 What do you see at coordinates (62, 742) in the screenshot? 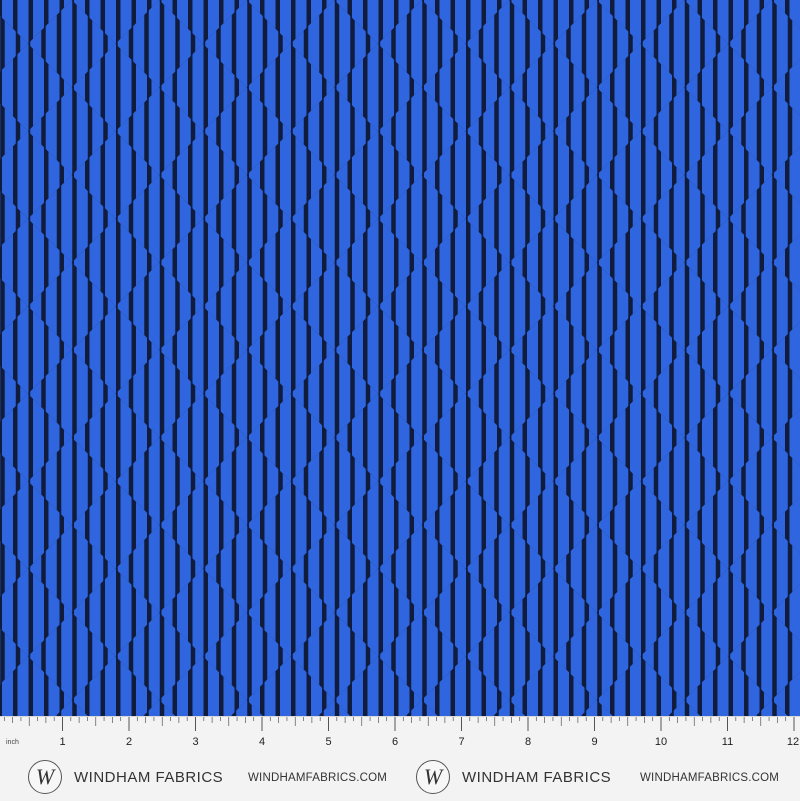
I see `ruler-number: 1` at bounding box center [62, 742].